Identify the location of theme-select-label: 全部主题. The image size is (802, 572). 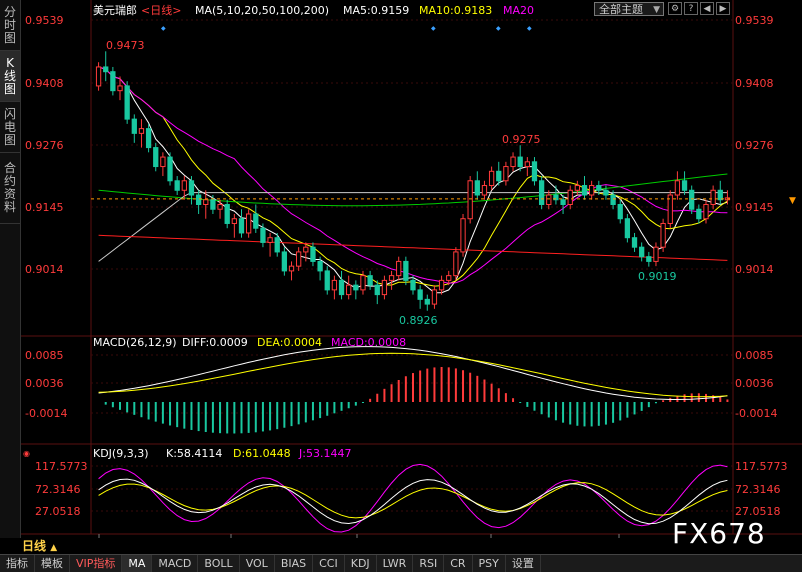
(621, 9).